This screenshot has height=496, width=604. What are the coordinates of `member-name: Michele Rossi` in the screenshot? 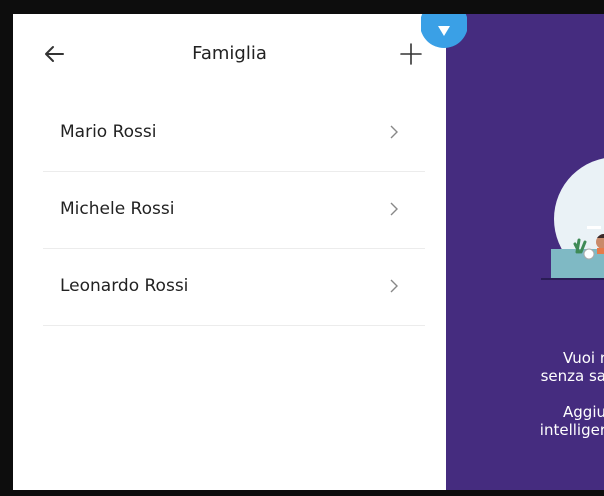 It's located at (117, 209).